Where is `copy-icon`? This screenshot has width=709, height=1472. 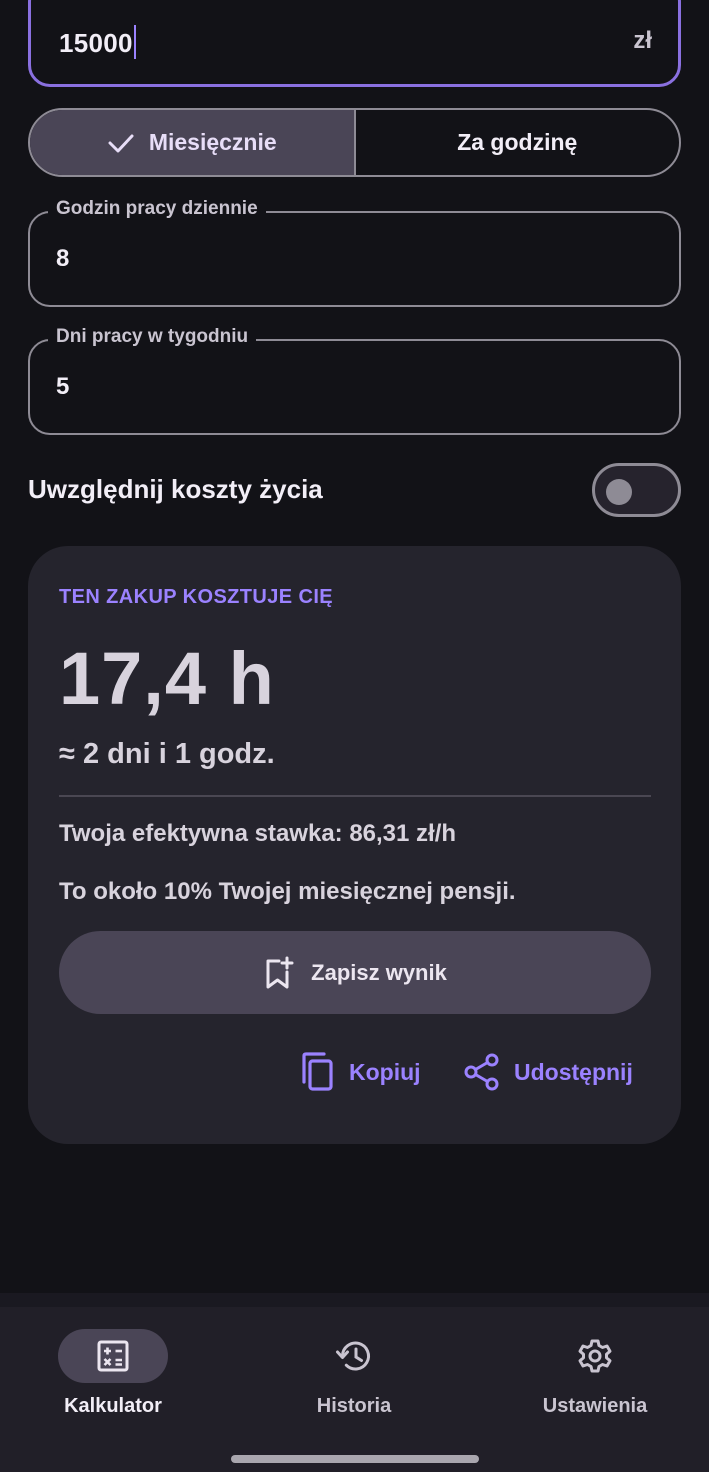
copy-icon is located at coordinates (317, 1071).